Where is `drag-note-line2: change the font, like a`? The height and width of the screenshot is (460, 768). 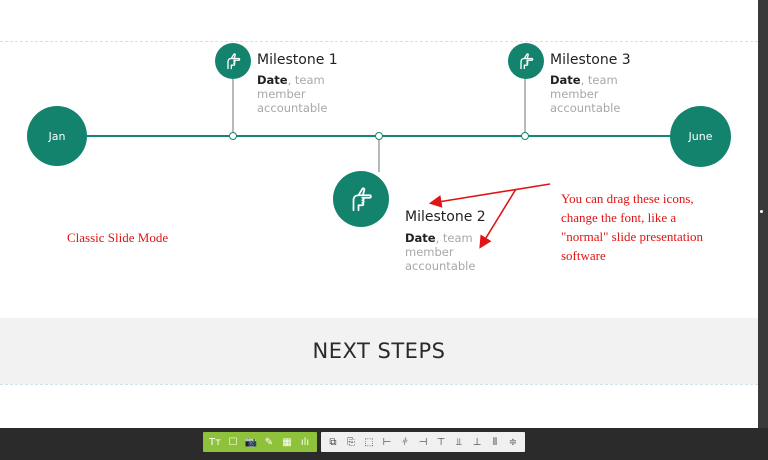
drag-note-line2: change the font, like a is located at coordinates (619, 217).